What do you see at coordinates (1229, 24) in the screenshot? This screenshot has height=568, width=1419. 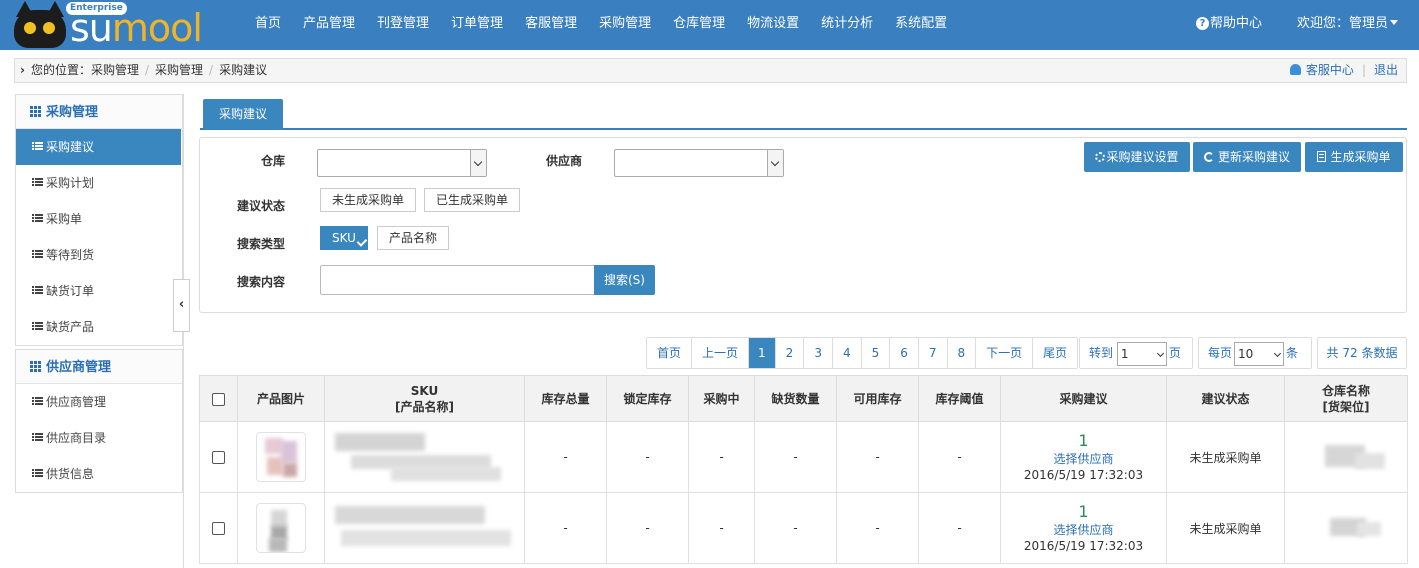 I see `help-center-link: ? 帮助中心` at bounding box center [1229, 24].